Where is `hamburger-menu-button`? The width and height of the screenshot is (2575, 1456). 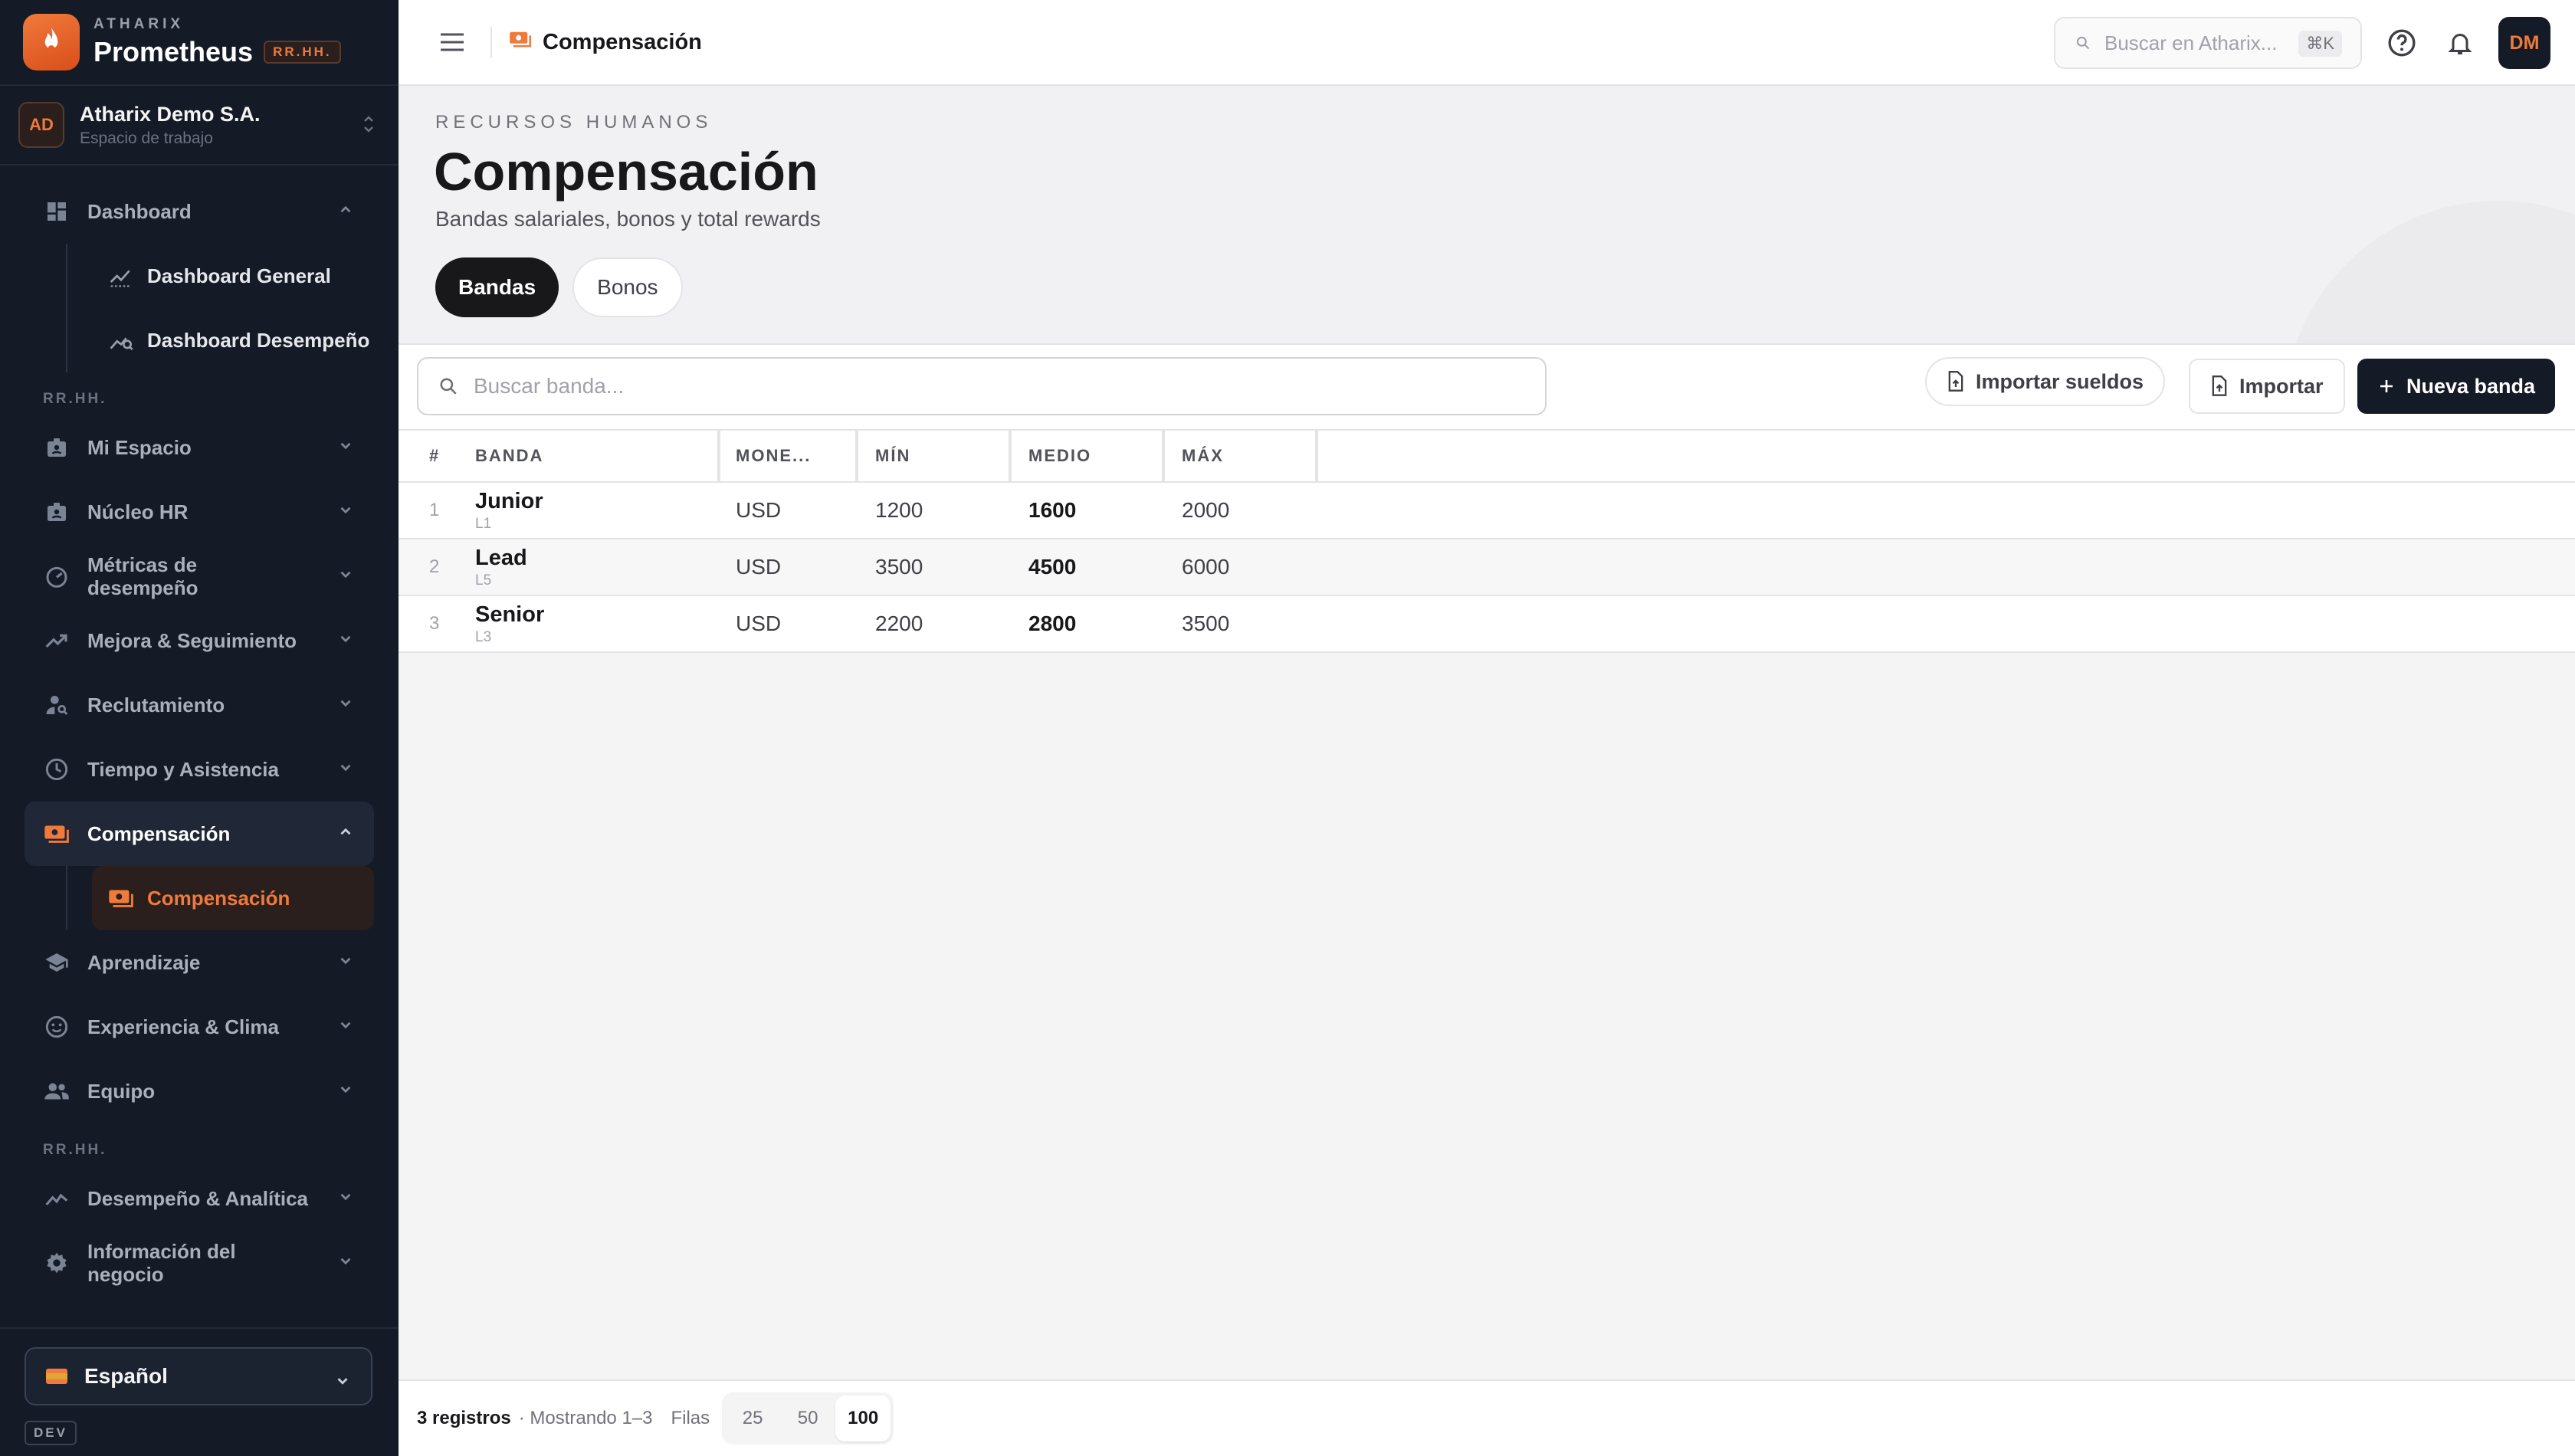
hamburger-menu-button is located at coordinates (452, 42).